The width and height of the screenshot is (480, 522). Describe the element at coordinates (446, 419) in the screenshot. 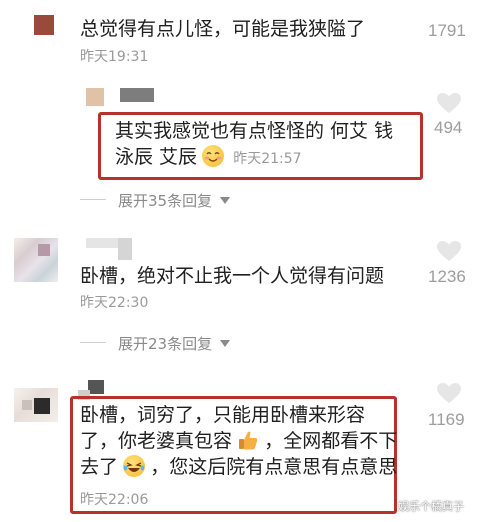

I see `comment-4-like-count: 1169` at that location.